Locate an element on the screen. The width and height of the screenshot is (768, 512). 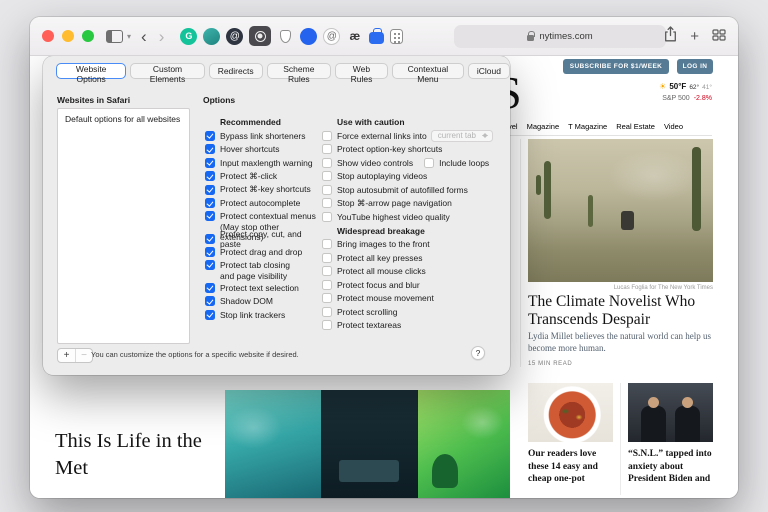
option-row: Protect all key presses is located at coordinates (417, 258).